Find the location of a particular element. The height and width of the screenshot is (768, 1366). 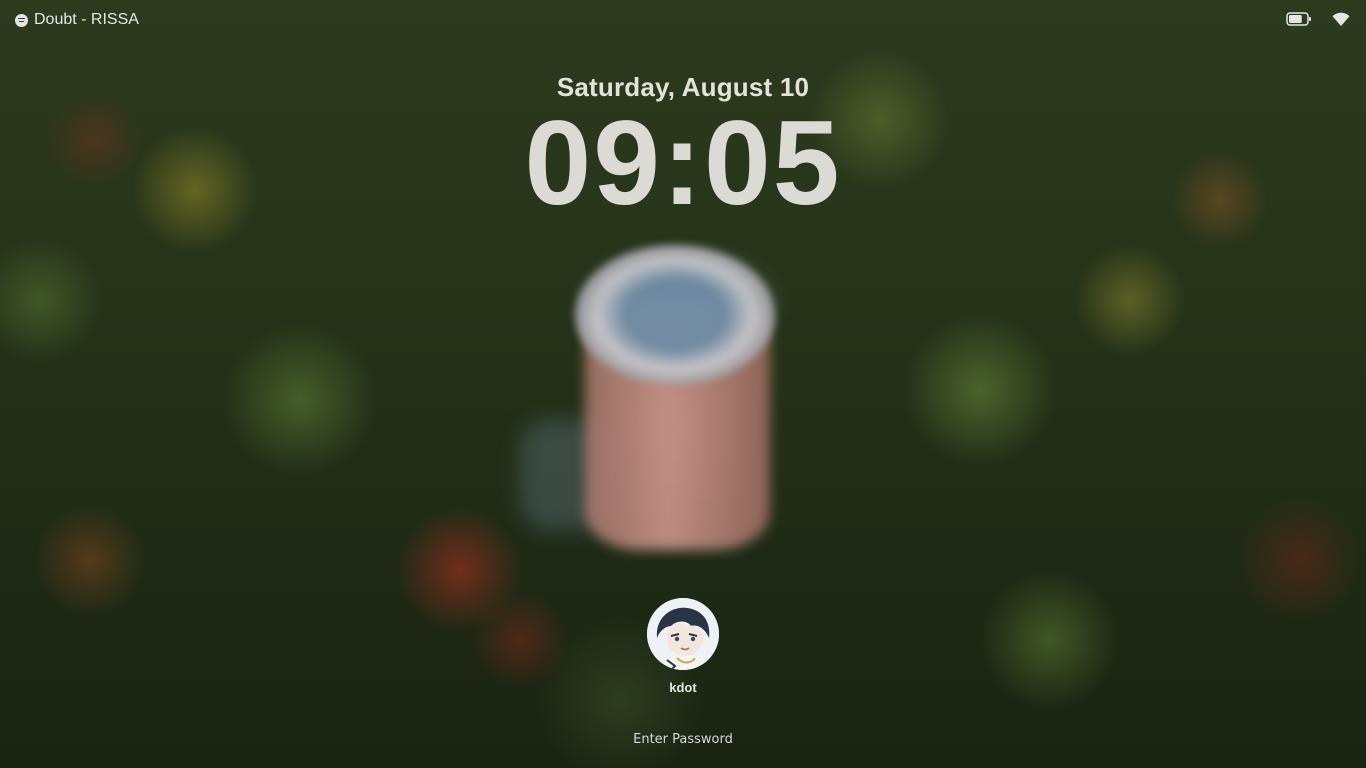

lock-clock: 09:05 is located at coordinates (683, 163).